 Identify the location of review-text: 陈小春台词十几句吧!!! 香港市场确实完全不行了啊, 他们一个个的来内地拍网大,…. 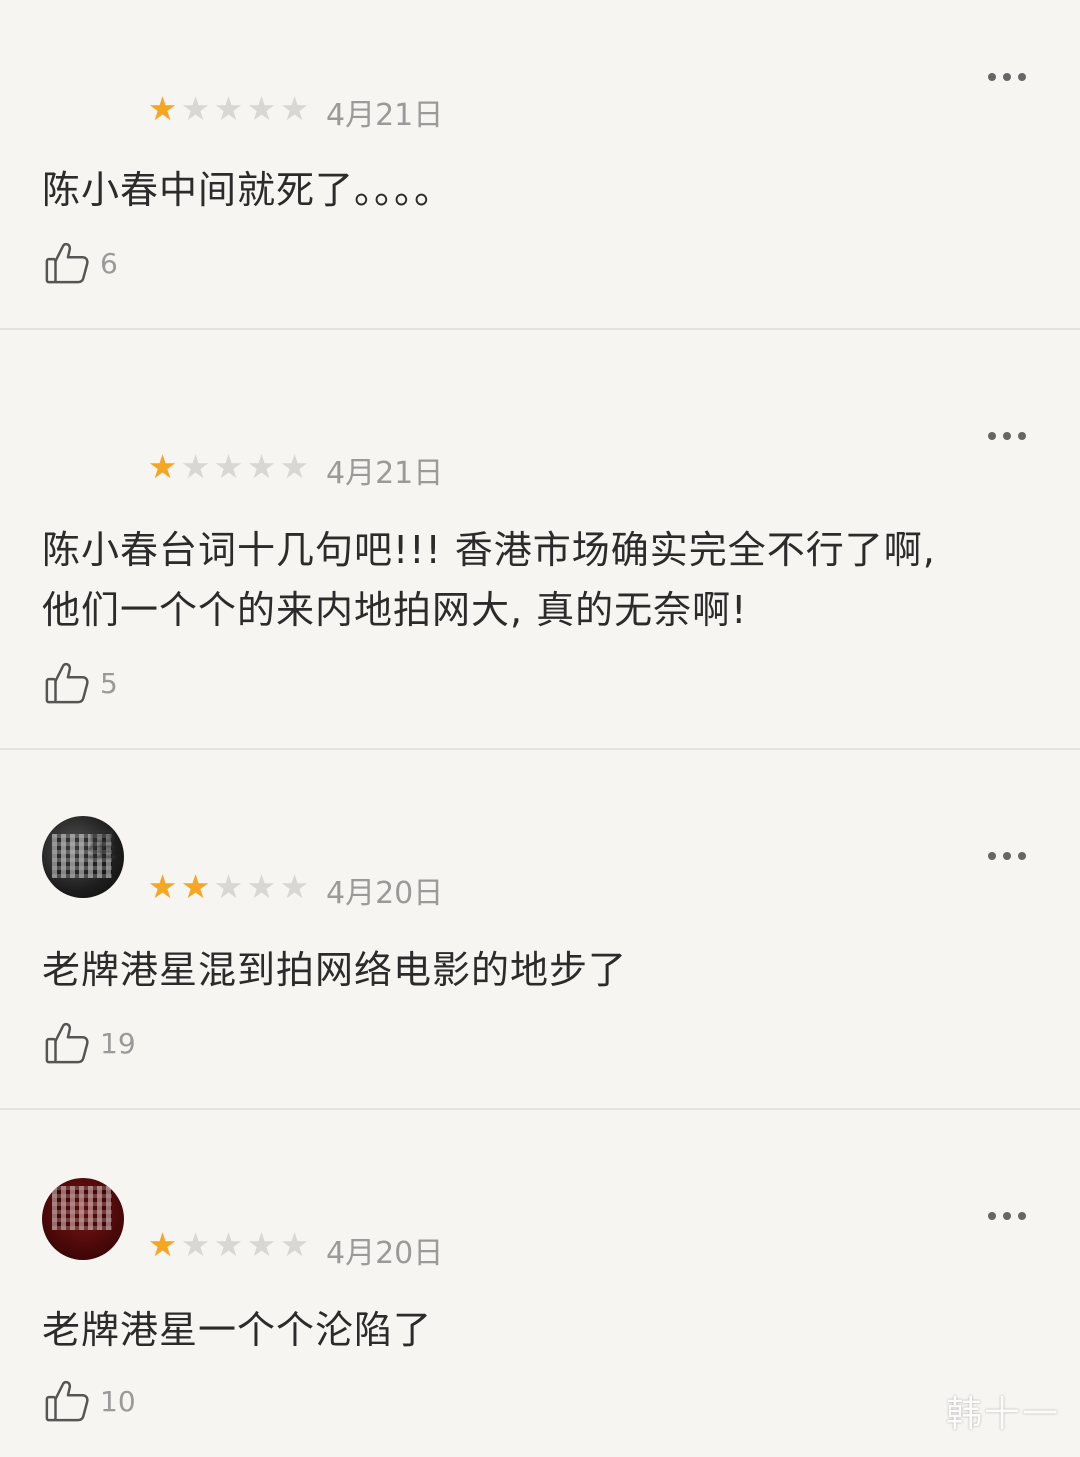
(537, 580).